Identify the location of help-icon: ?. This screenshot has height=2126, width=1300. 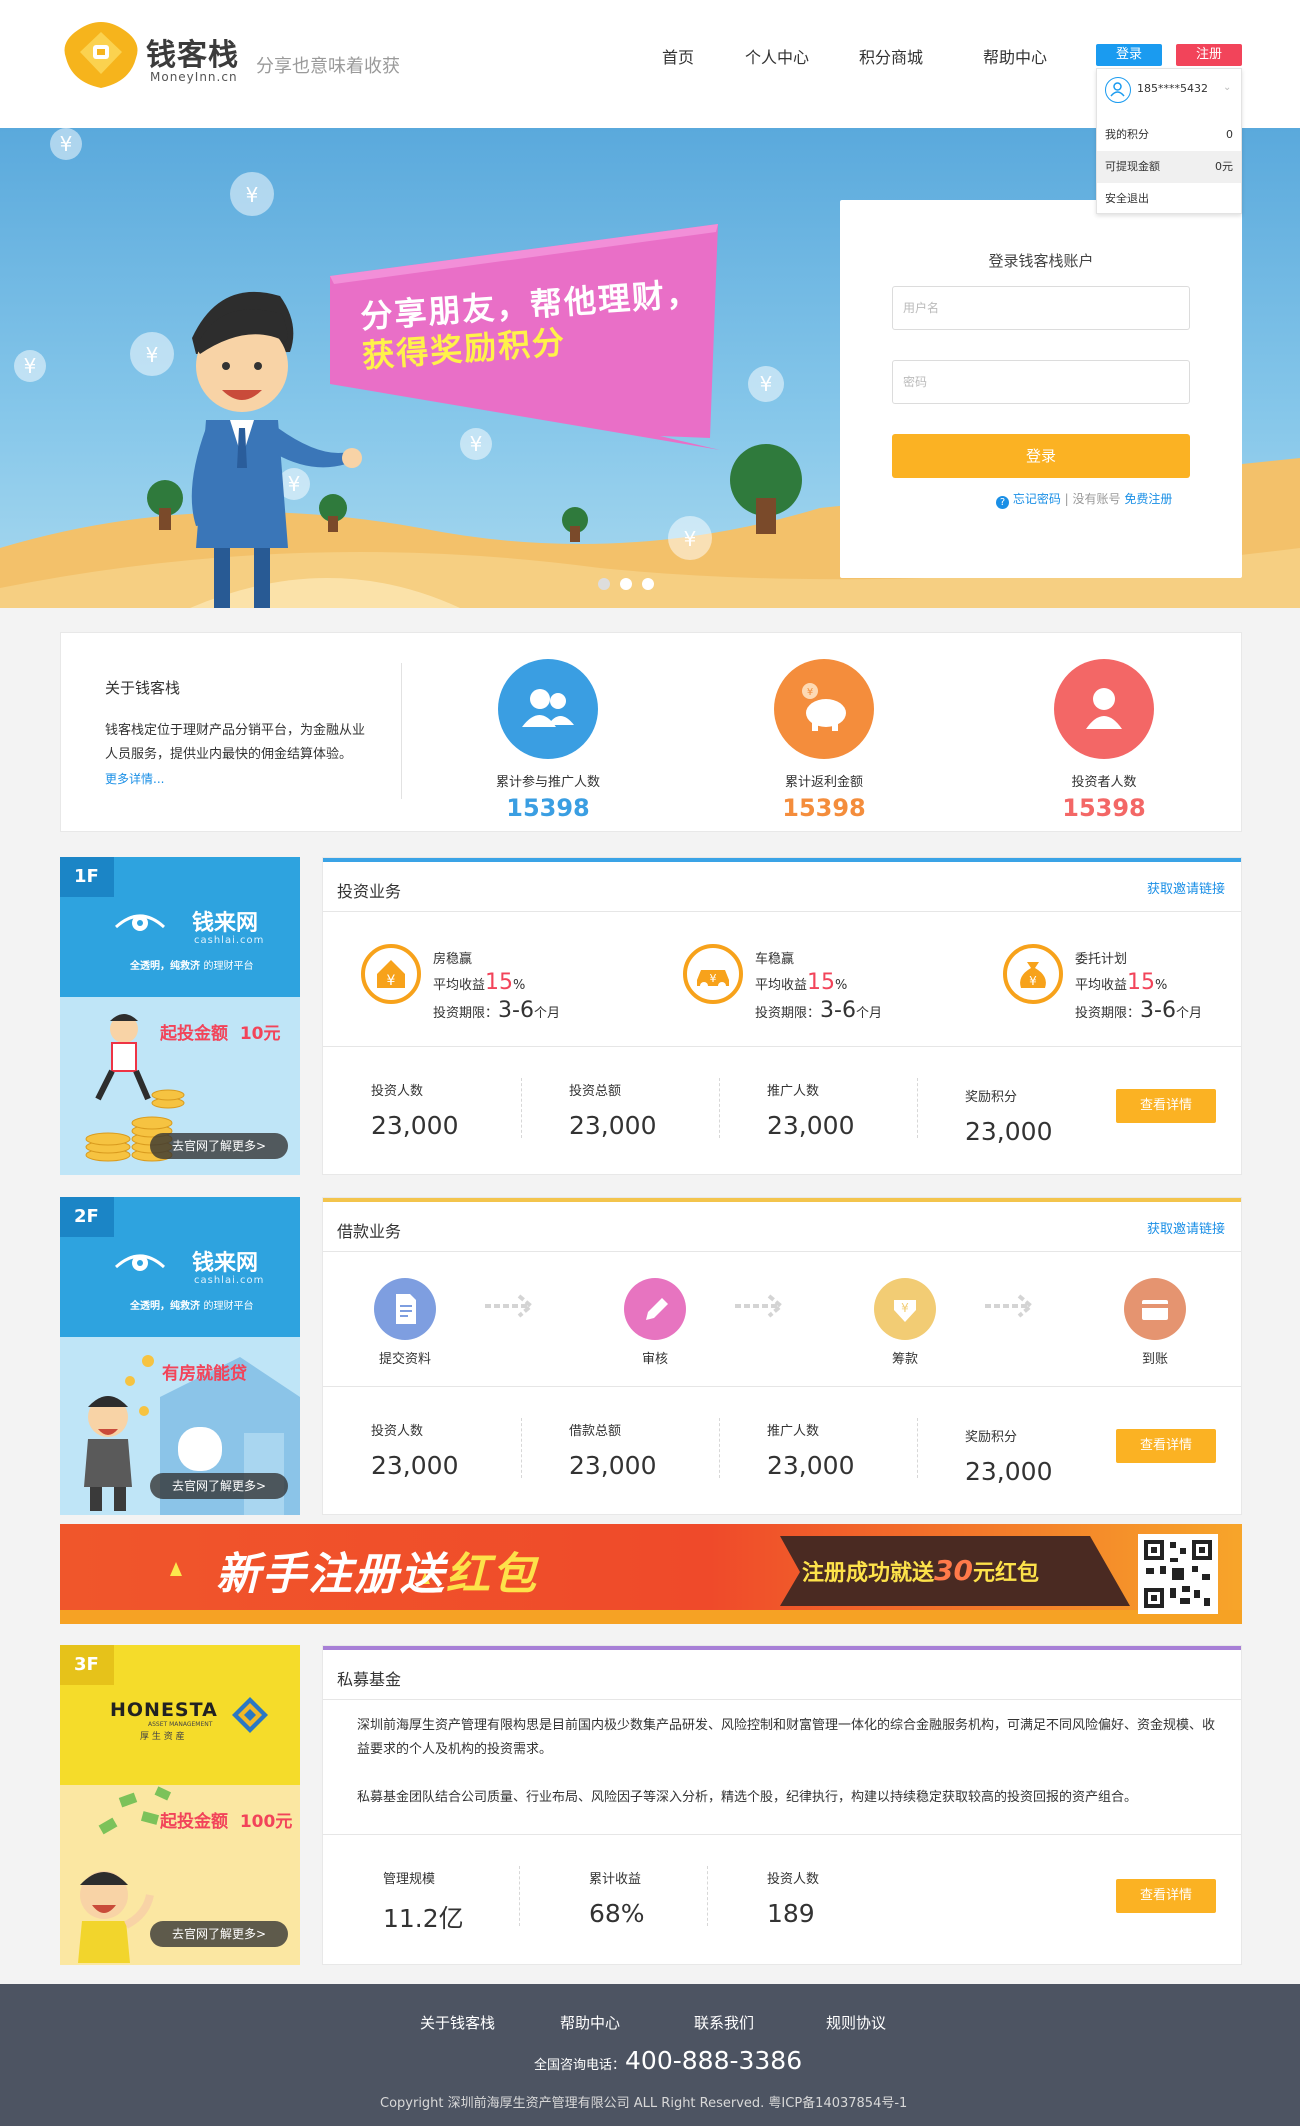
(1002, 502).